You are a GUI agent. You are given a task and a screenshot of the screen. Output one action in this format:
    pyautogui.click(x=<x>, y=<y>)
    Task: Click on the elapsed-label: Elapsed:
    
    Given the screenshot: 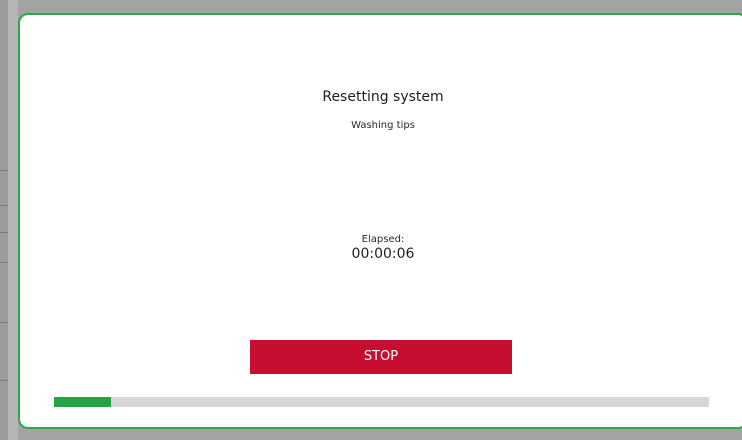 What is the action you would take?
    pyautogui.click(x=383, y=239)
    